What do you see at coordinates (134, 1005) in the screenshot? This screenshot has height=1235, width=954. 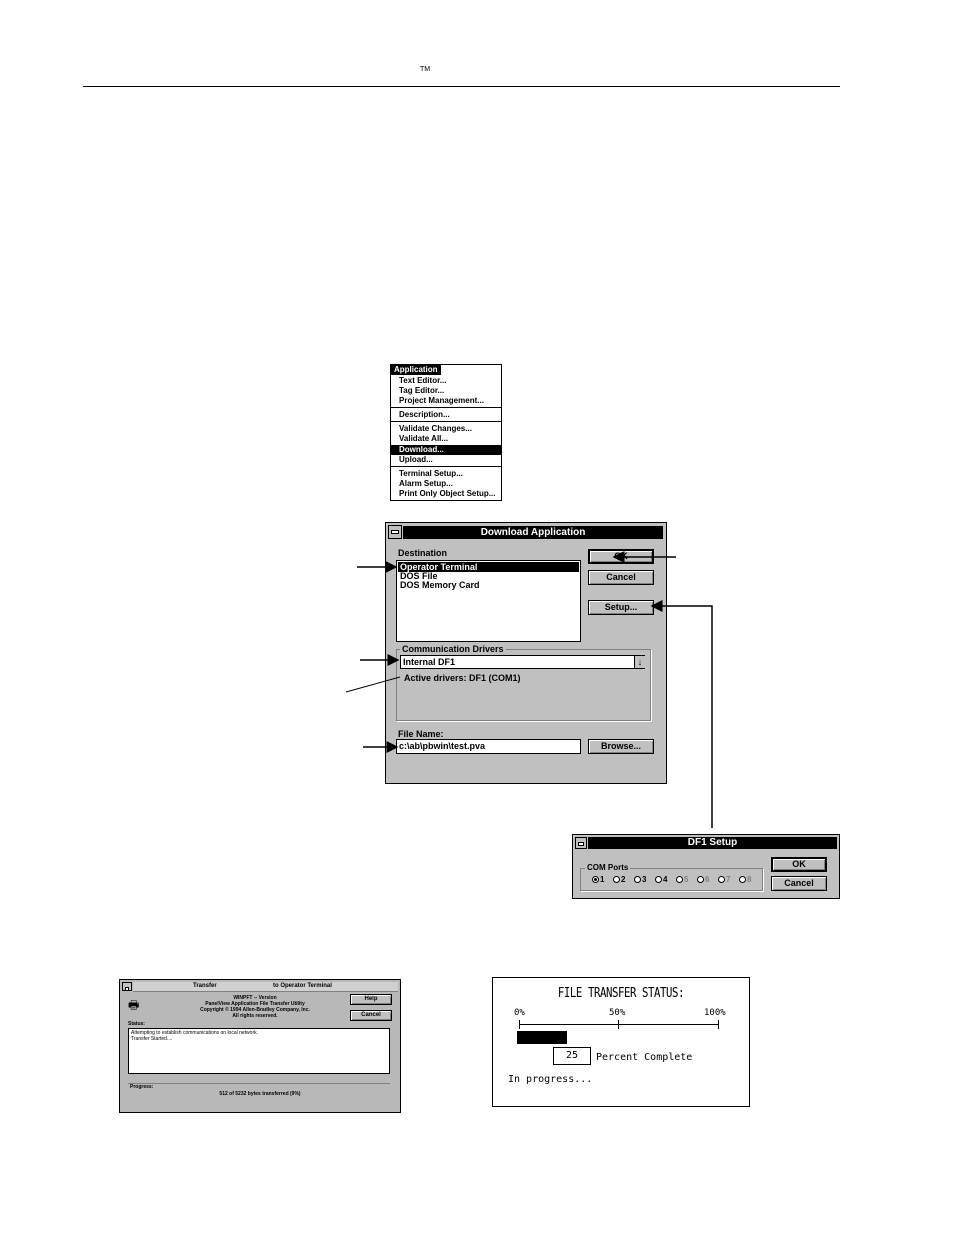 I see `transfer-app-icon: 🖶` at bounding box center [134, 1005].